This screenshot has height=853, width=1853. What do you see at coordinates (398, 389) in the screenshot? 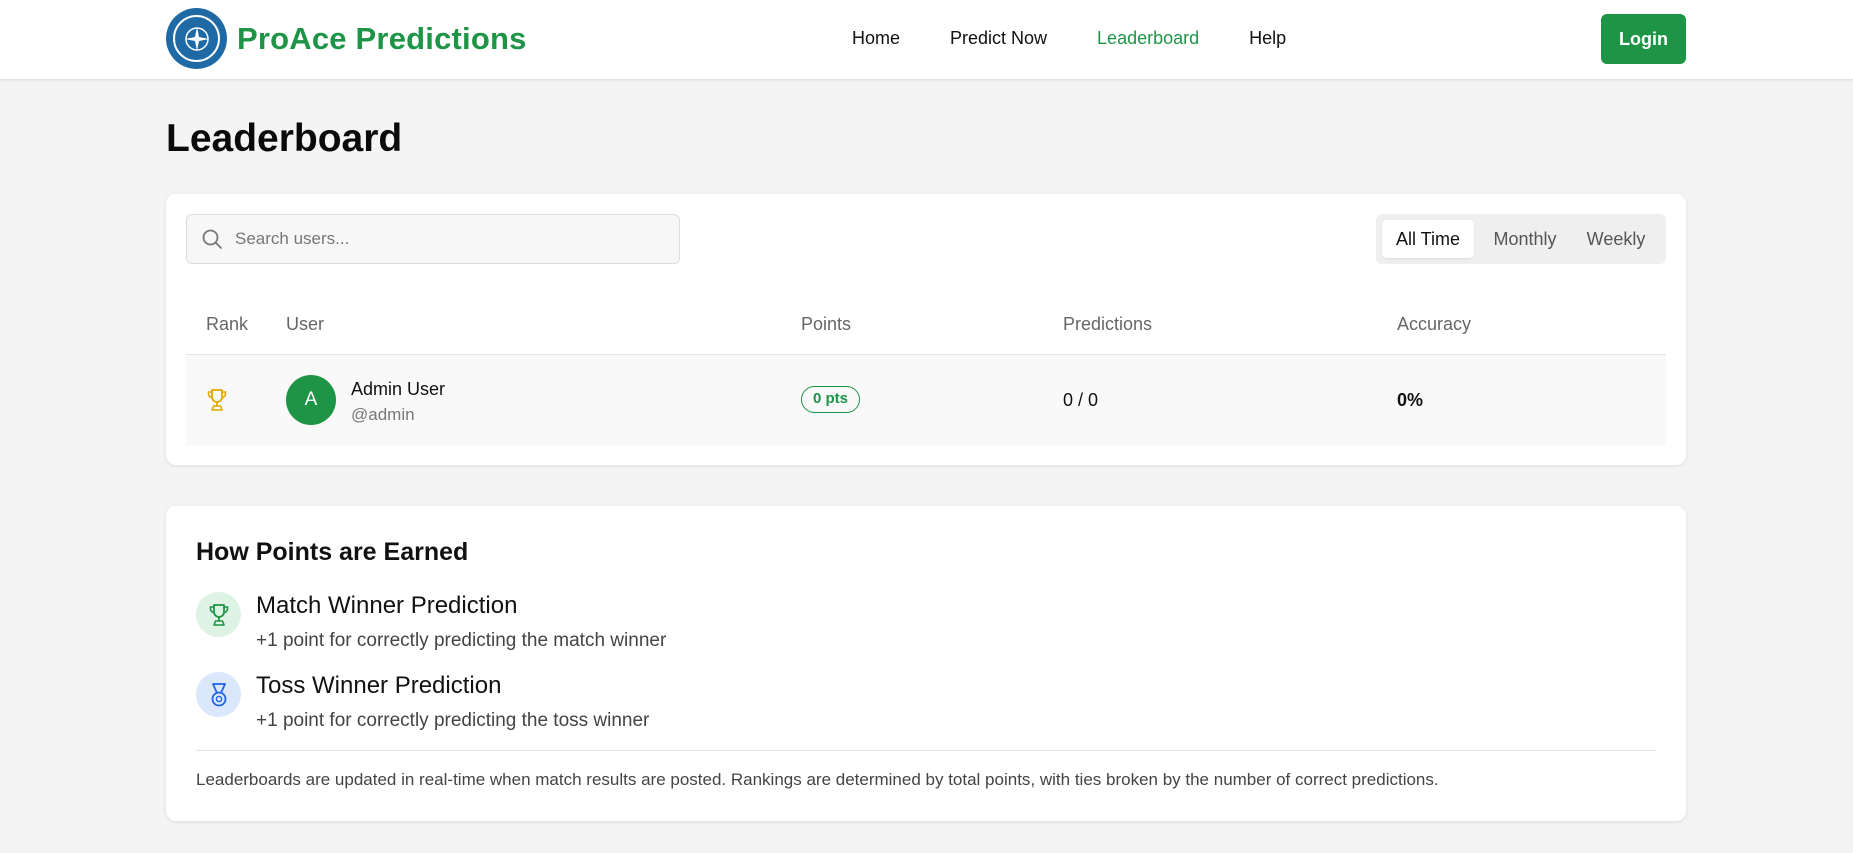
I see `user-name: Admin User` at bounding box center [398, 389].